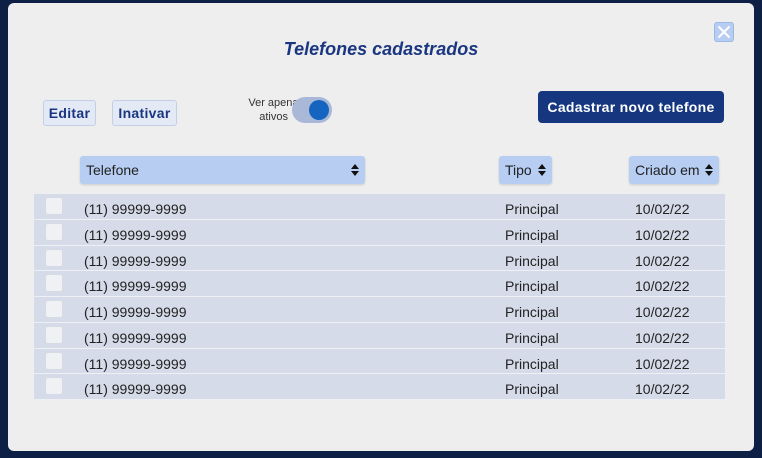 Image resolution: width=762 pixels, height=458 pixels. Describe the element at coordinates (144, 113) in the screenshot. I see `deactivate-button: Inativar` at that location.